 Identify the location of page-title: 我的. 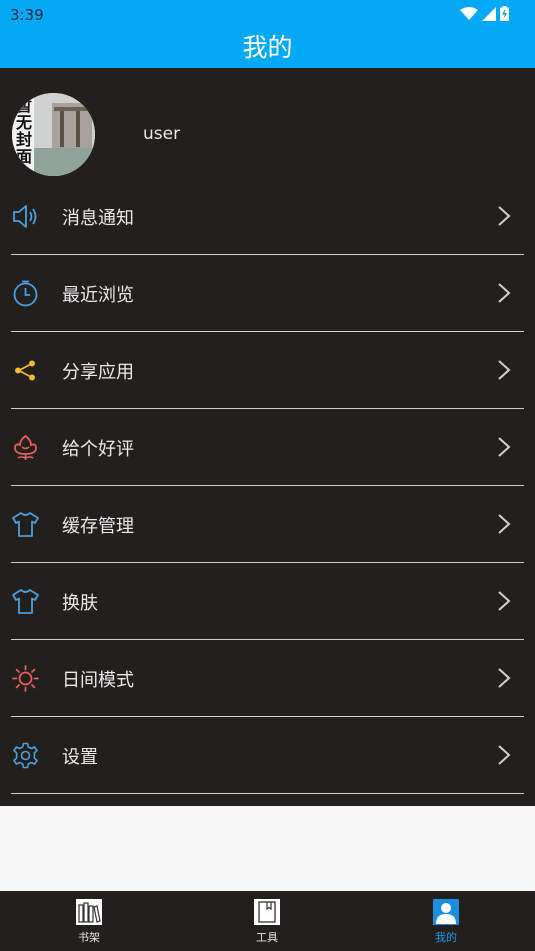
(267, 47).